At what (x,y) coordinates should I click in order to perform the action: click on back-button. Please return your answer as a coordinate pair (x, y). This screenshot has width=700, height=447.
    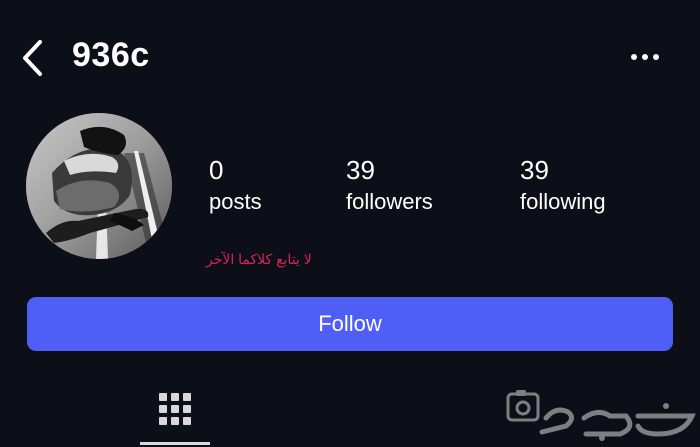
    Looking at the image, I should click on (33, 58).